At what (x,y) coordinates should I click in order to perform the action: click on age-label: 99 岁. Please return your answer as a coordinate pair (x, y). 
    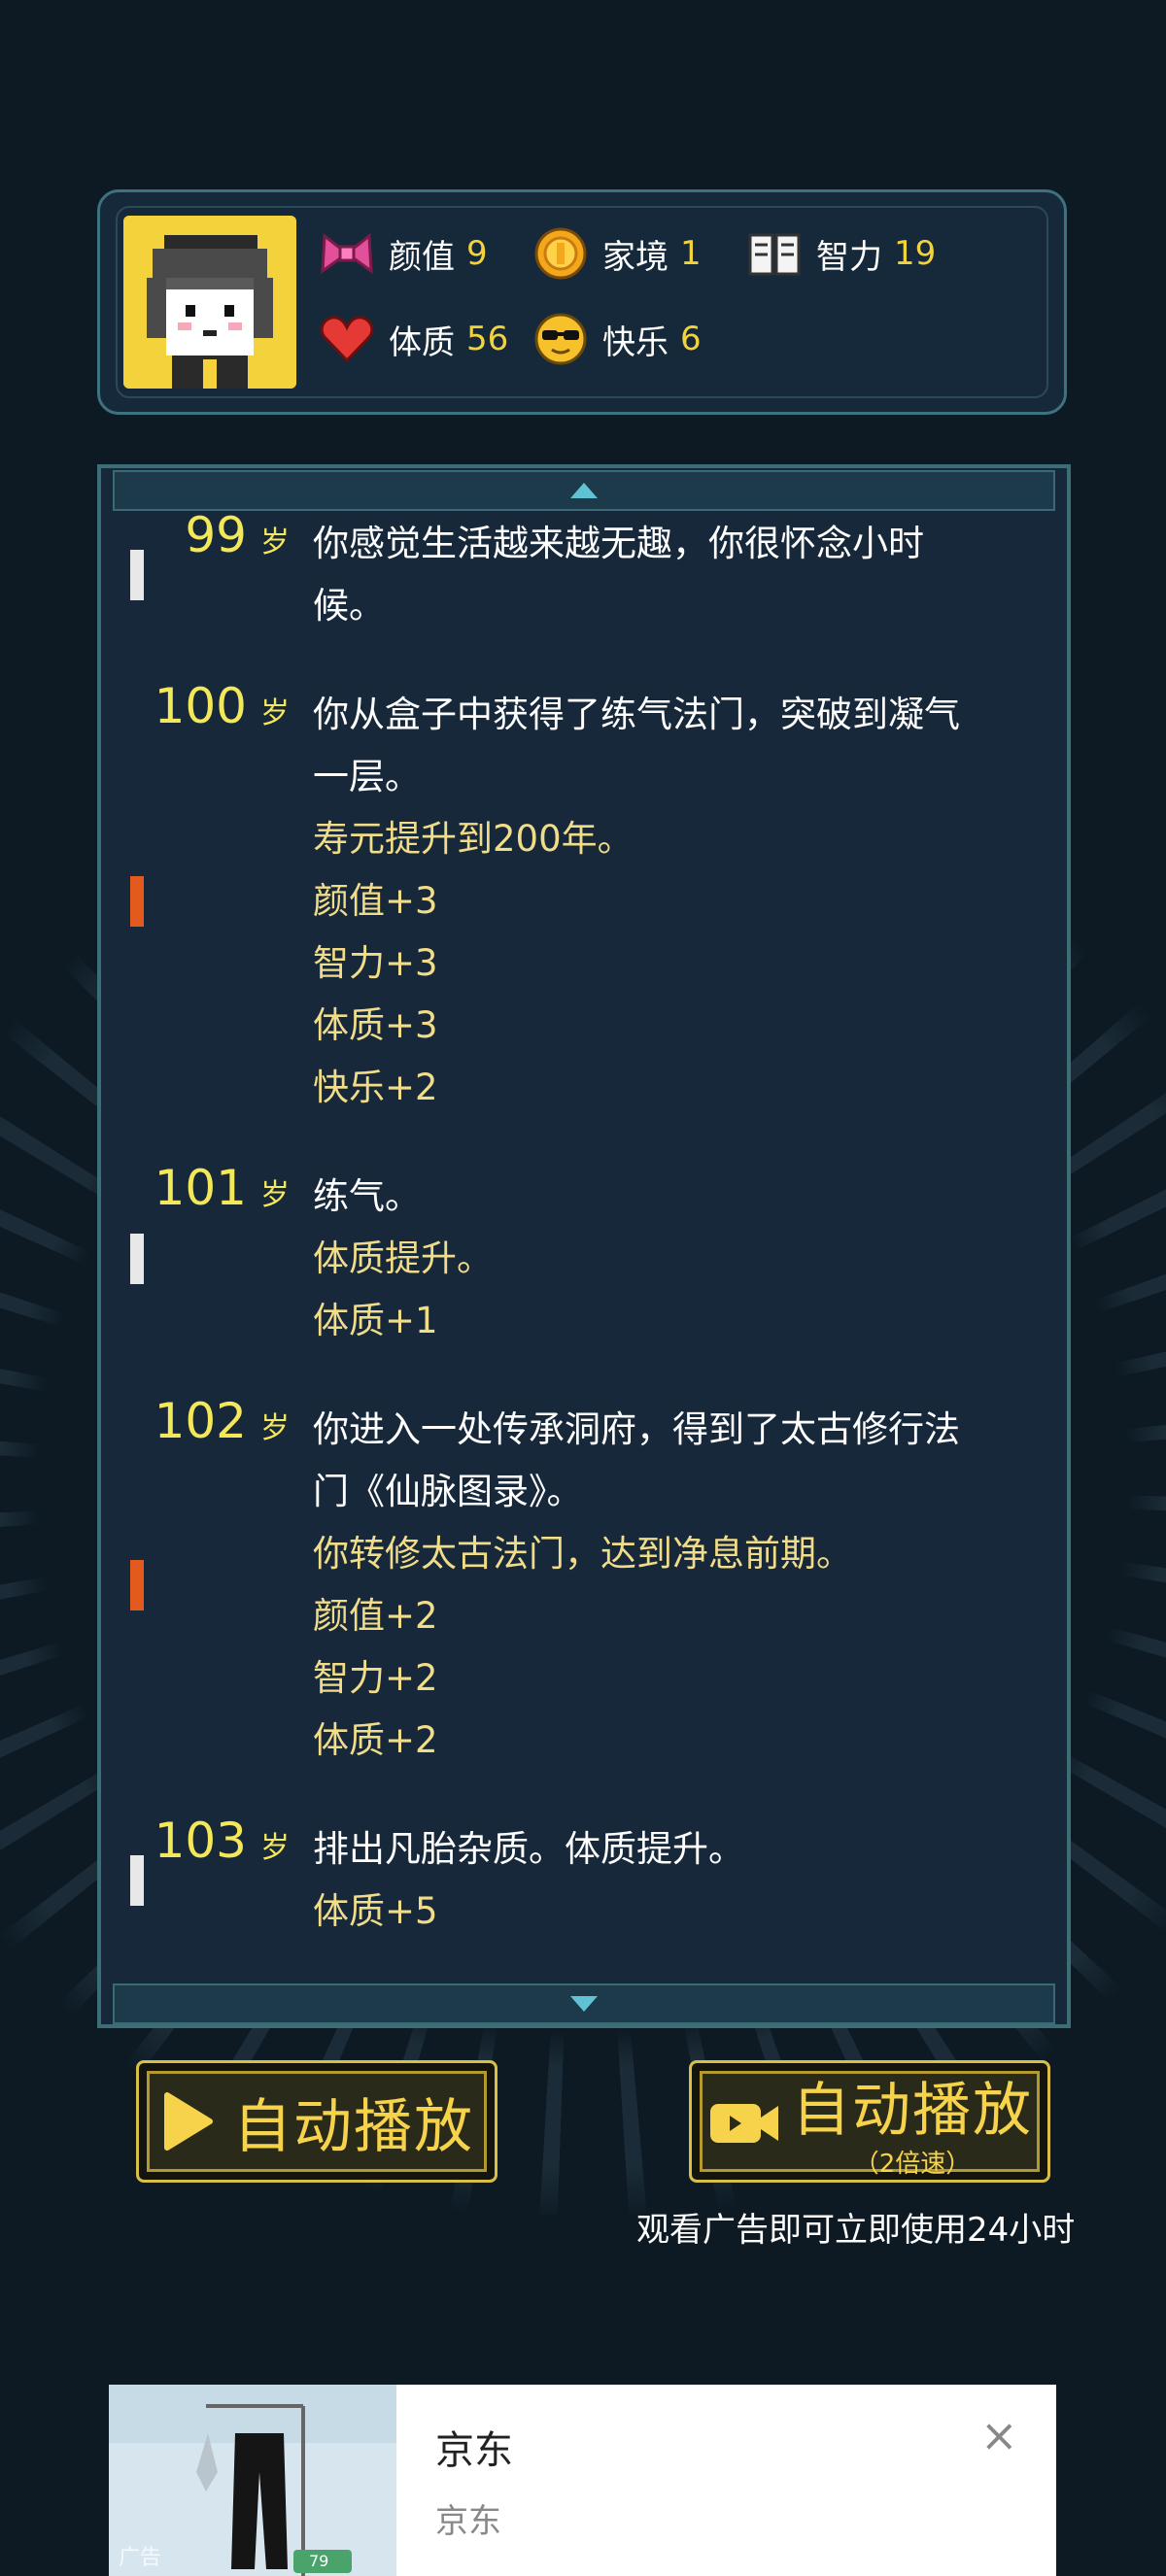
    Looking at the image, I should click on (237, 535).